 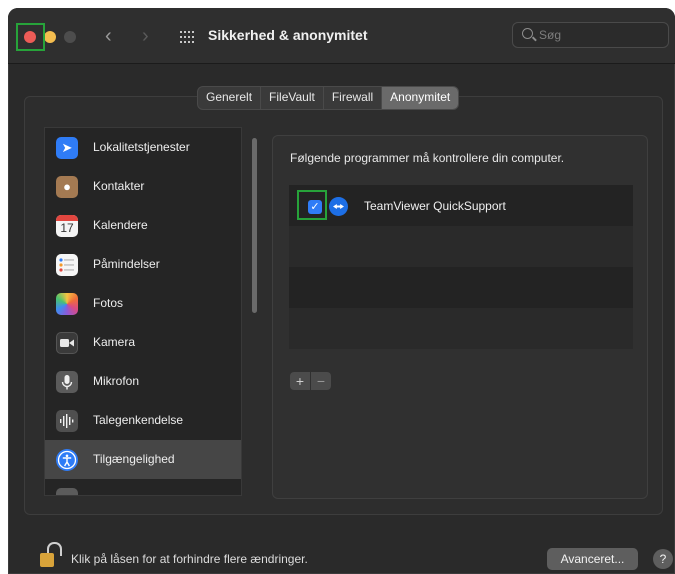 What do you see at coordinates (292, 98) in the screenshot?
I see `tab-filevault: FileVault` at bounding box center [292, 98].